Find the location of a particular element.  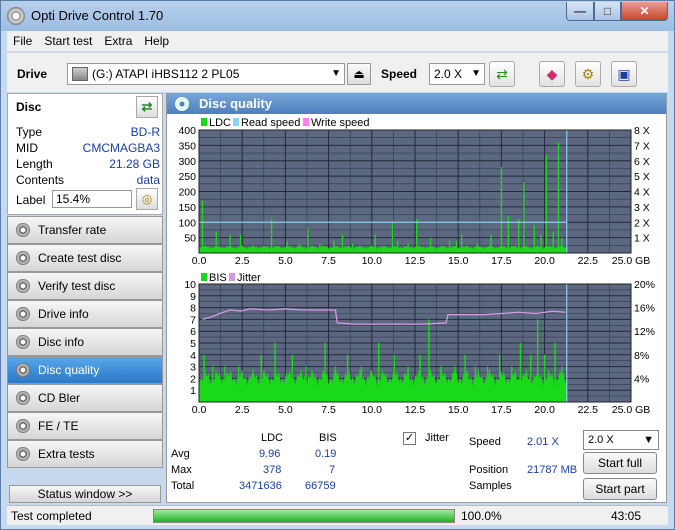

y2-tick-label: 4% is located at coordinates (641, 379).